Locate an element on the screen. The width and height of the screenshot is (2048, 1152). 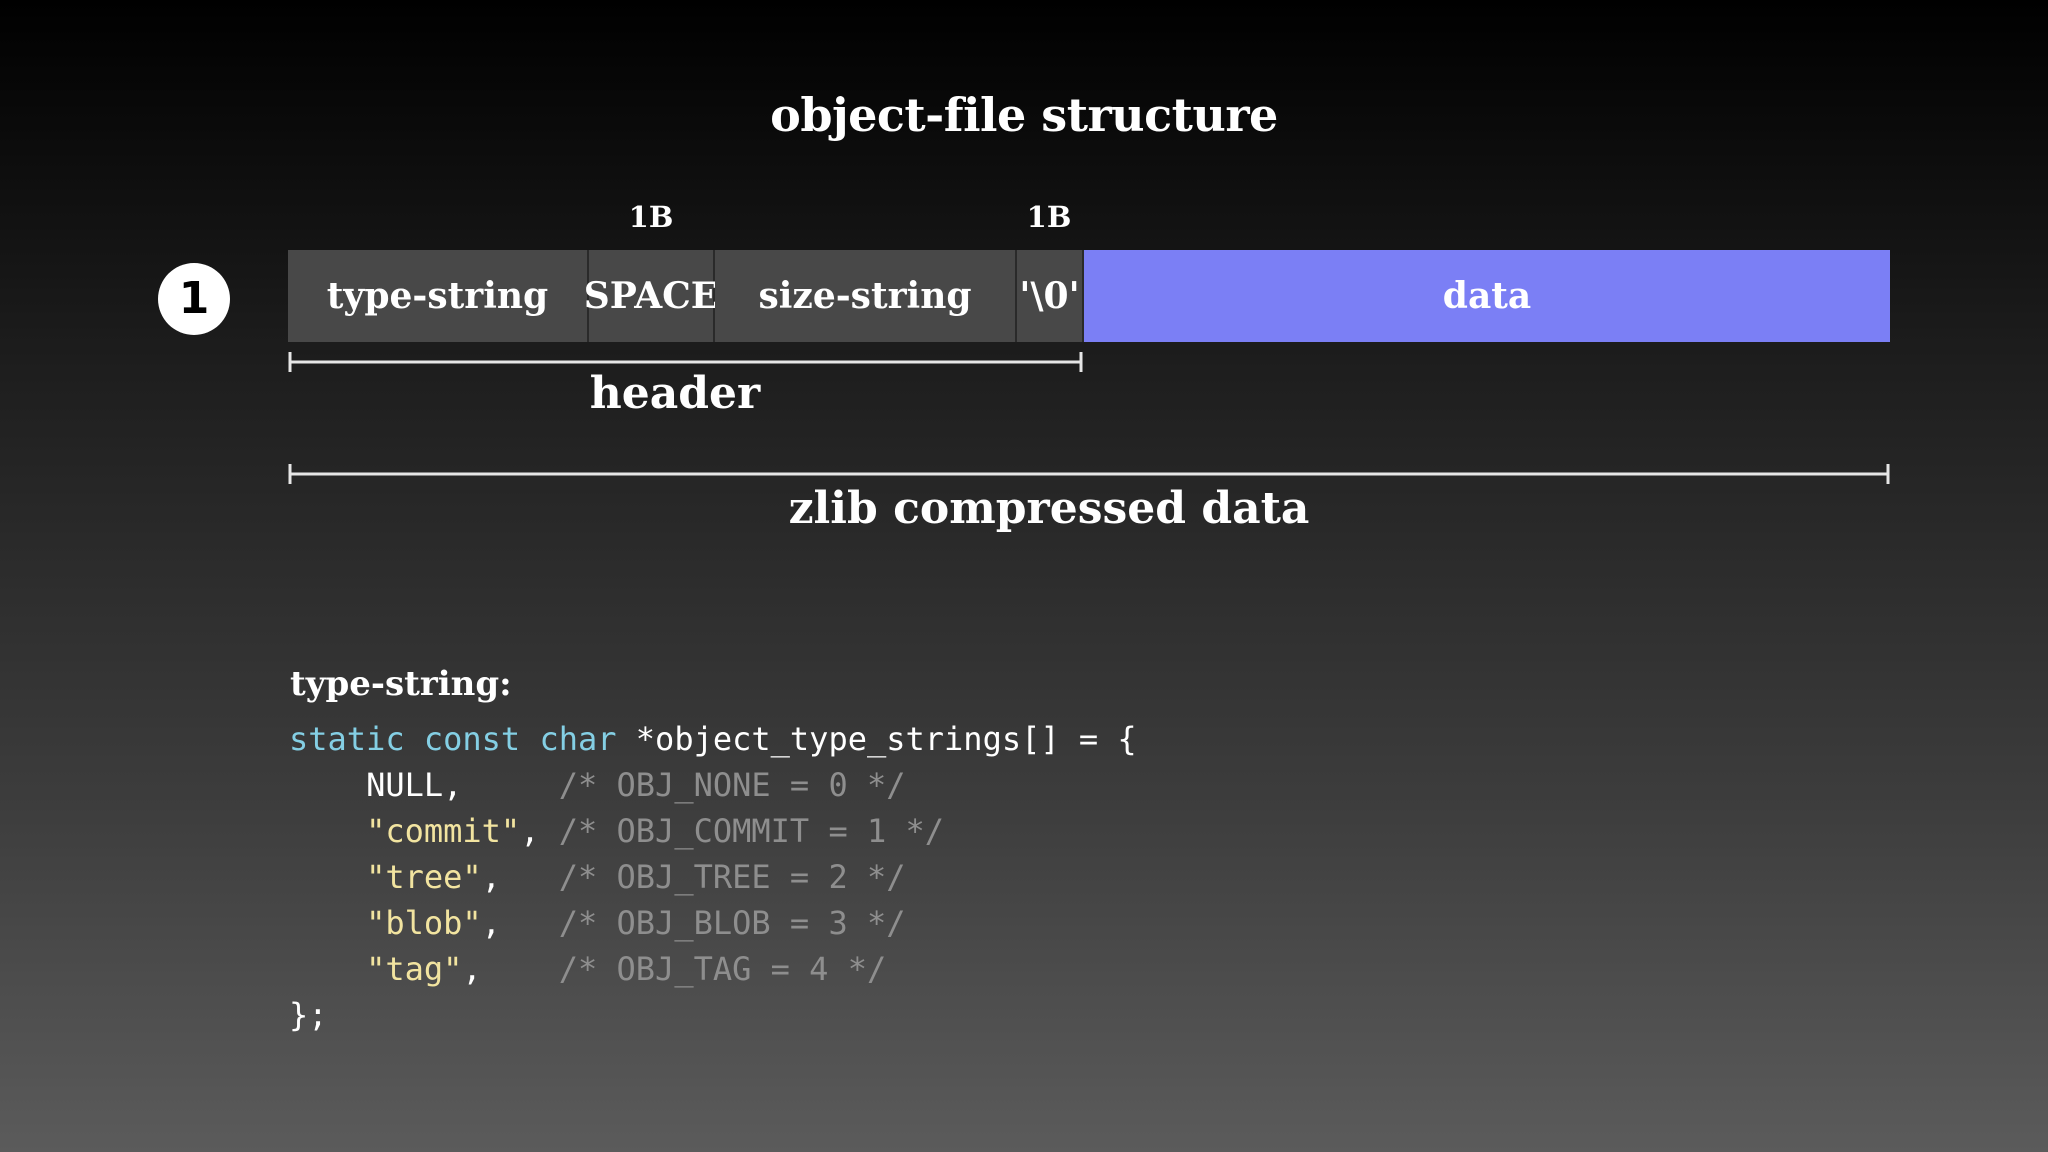
code-entry-comment: /* OBJ_BLOB = 3 */ is located at coordinates (732, 923).